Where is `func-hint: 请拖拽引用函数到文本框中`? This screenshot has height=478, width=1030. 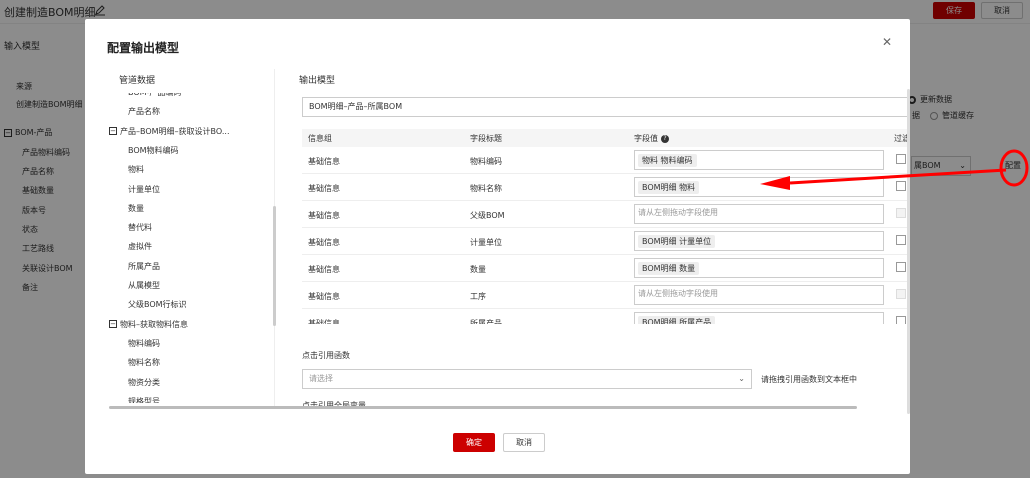
func-hint: 请拖拽引用函数到文本框中 is located at coordinates (809, 379).